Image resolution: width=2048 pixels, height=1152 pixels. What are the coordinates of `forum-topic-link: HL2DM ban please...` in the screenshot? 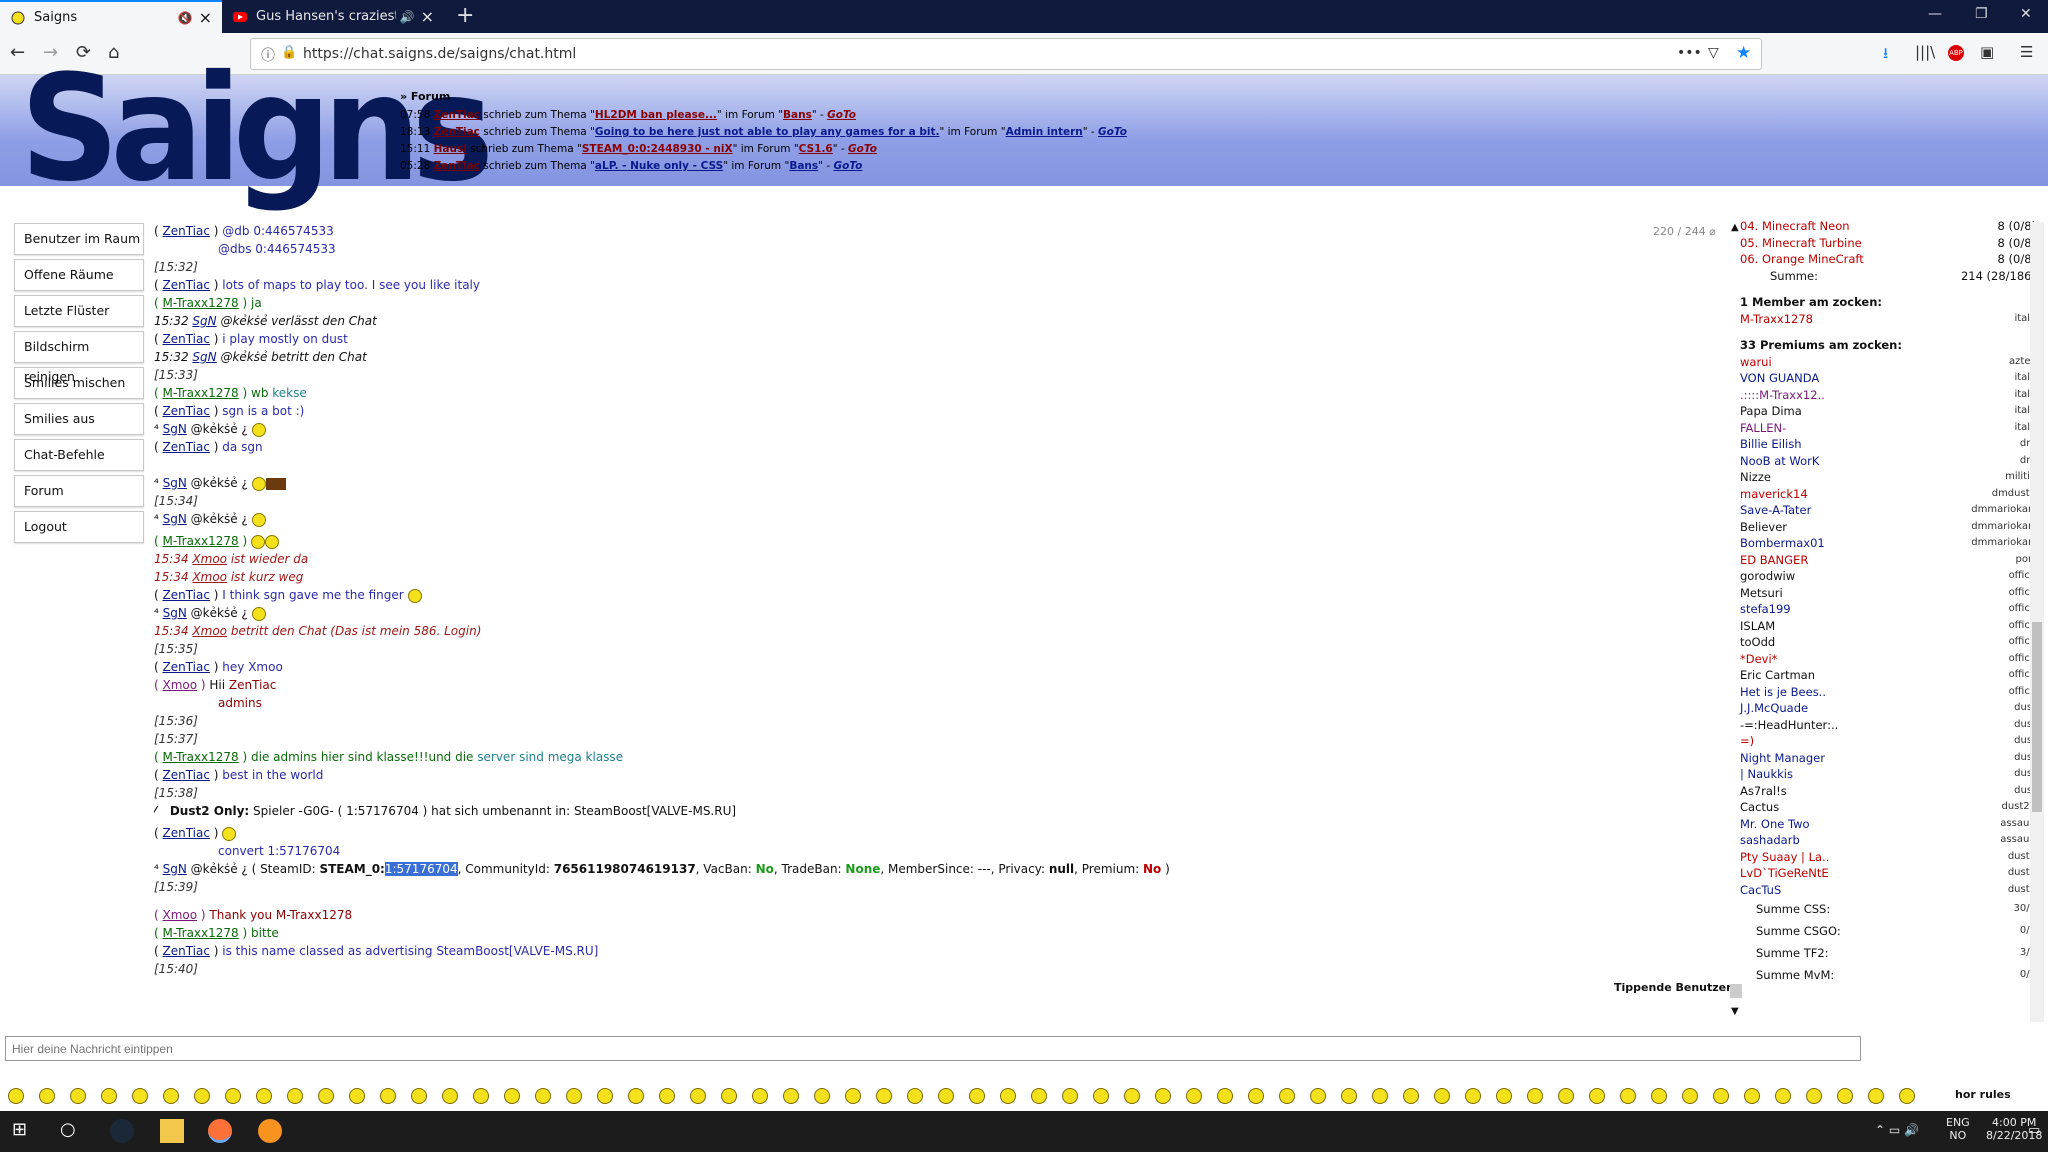 It's located at (656, 115).